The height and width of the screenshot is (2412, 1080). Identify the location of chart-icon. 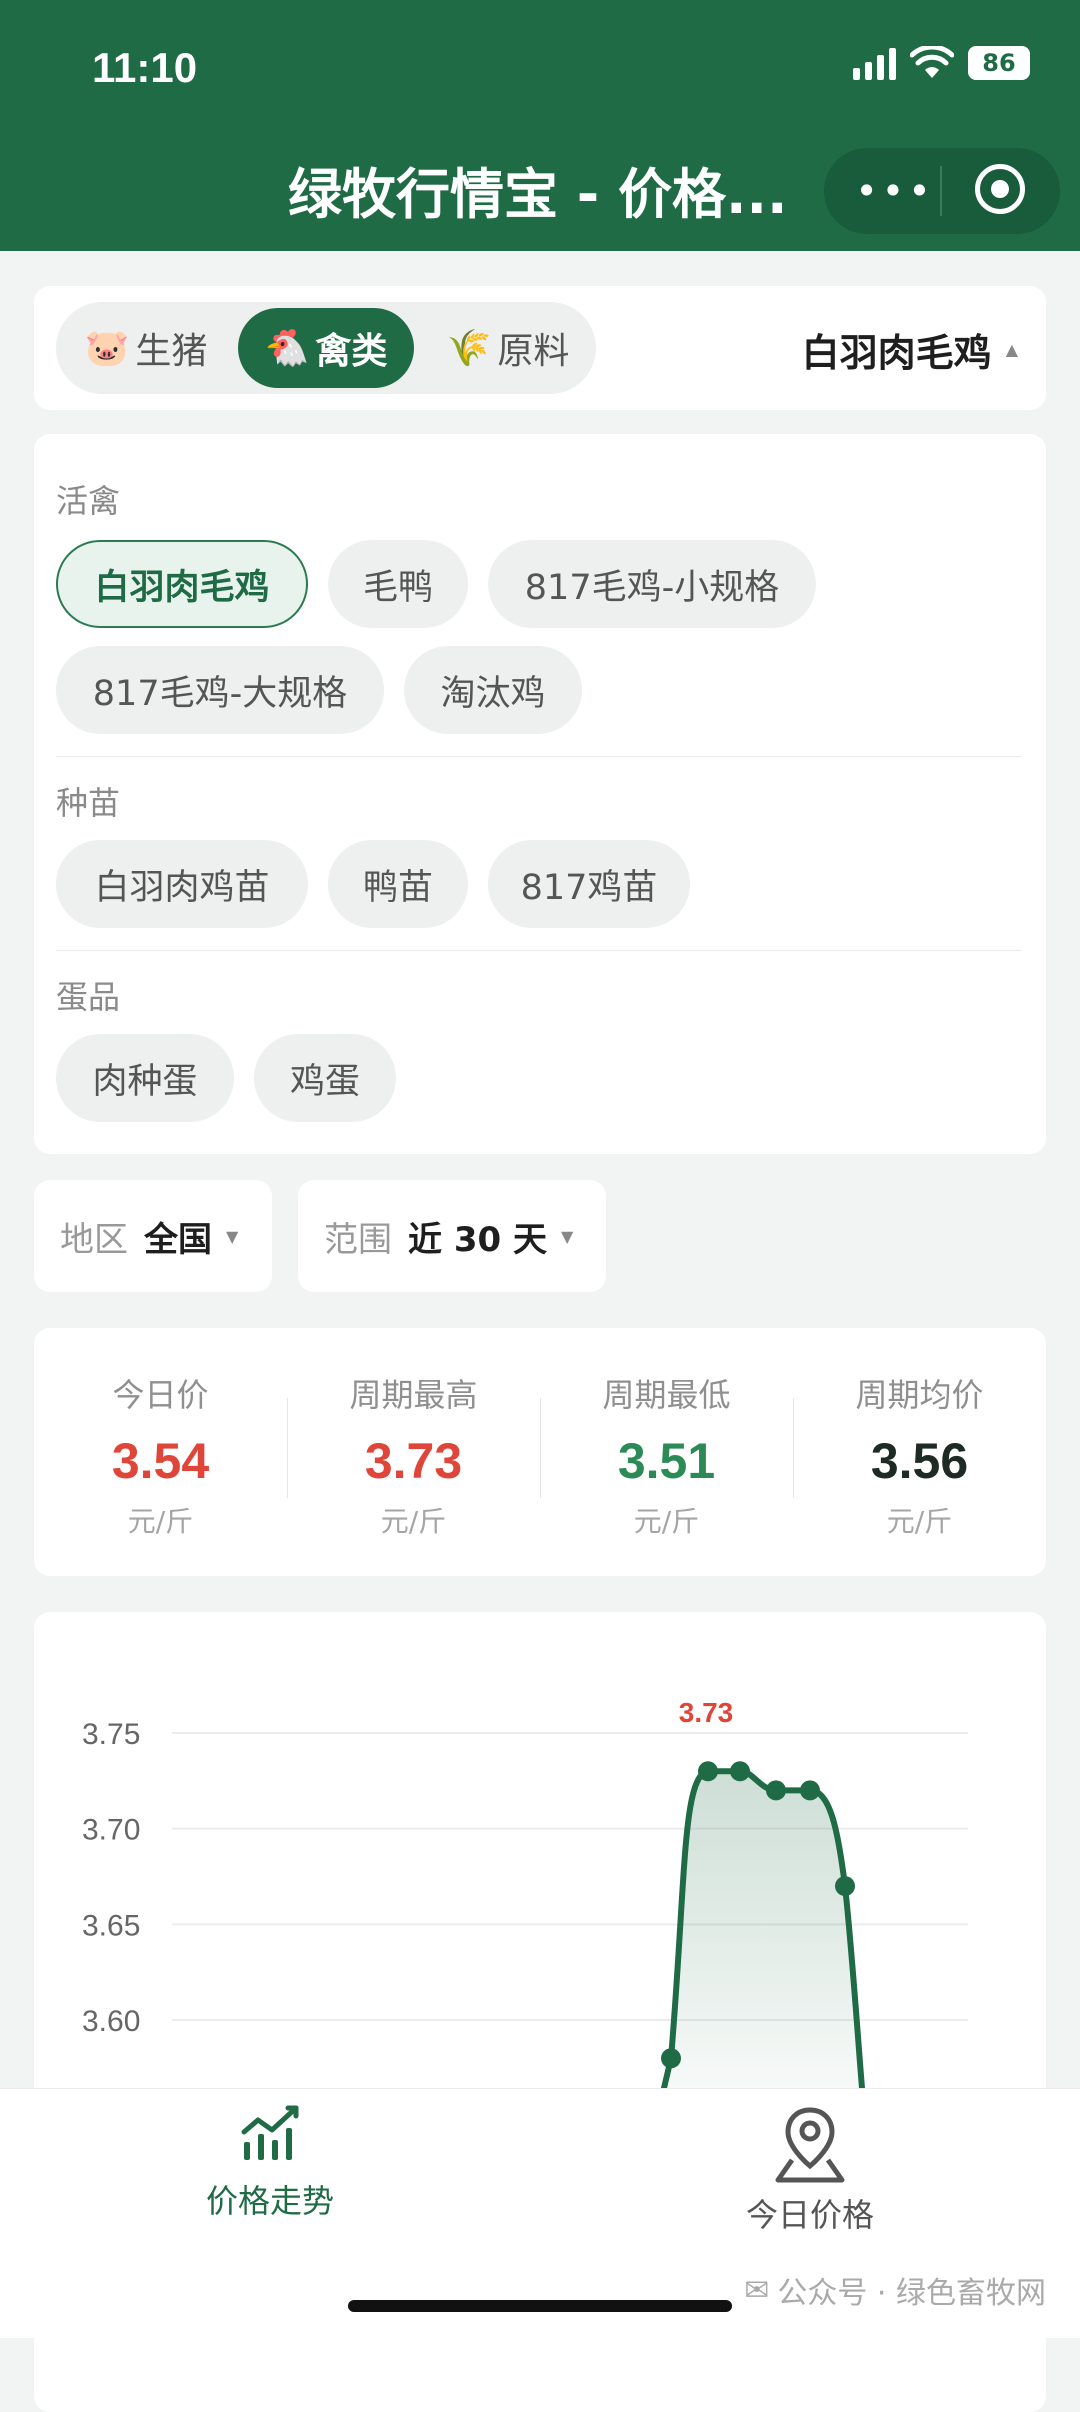
(270, 2132).